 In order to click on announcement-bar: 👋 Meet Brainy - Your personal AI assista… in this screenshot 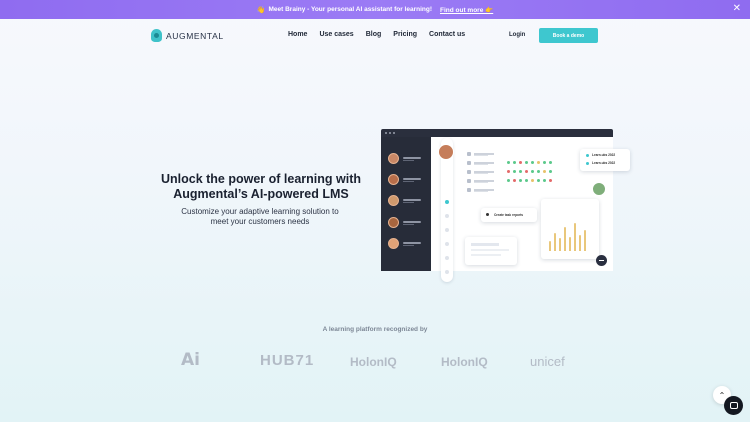, I will do `click(375, 9)`.